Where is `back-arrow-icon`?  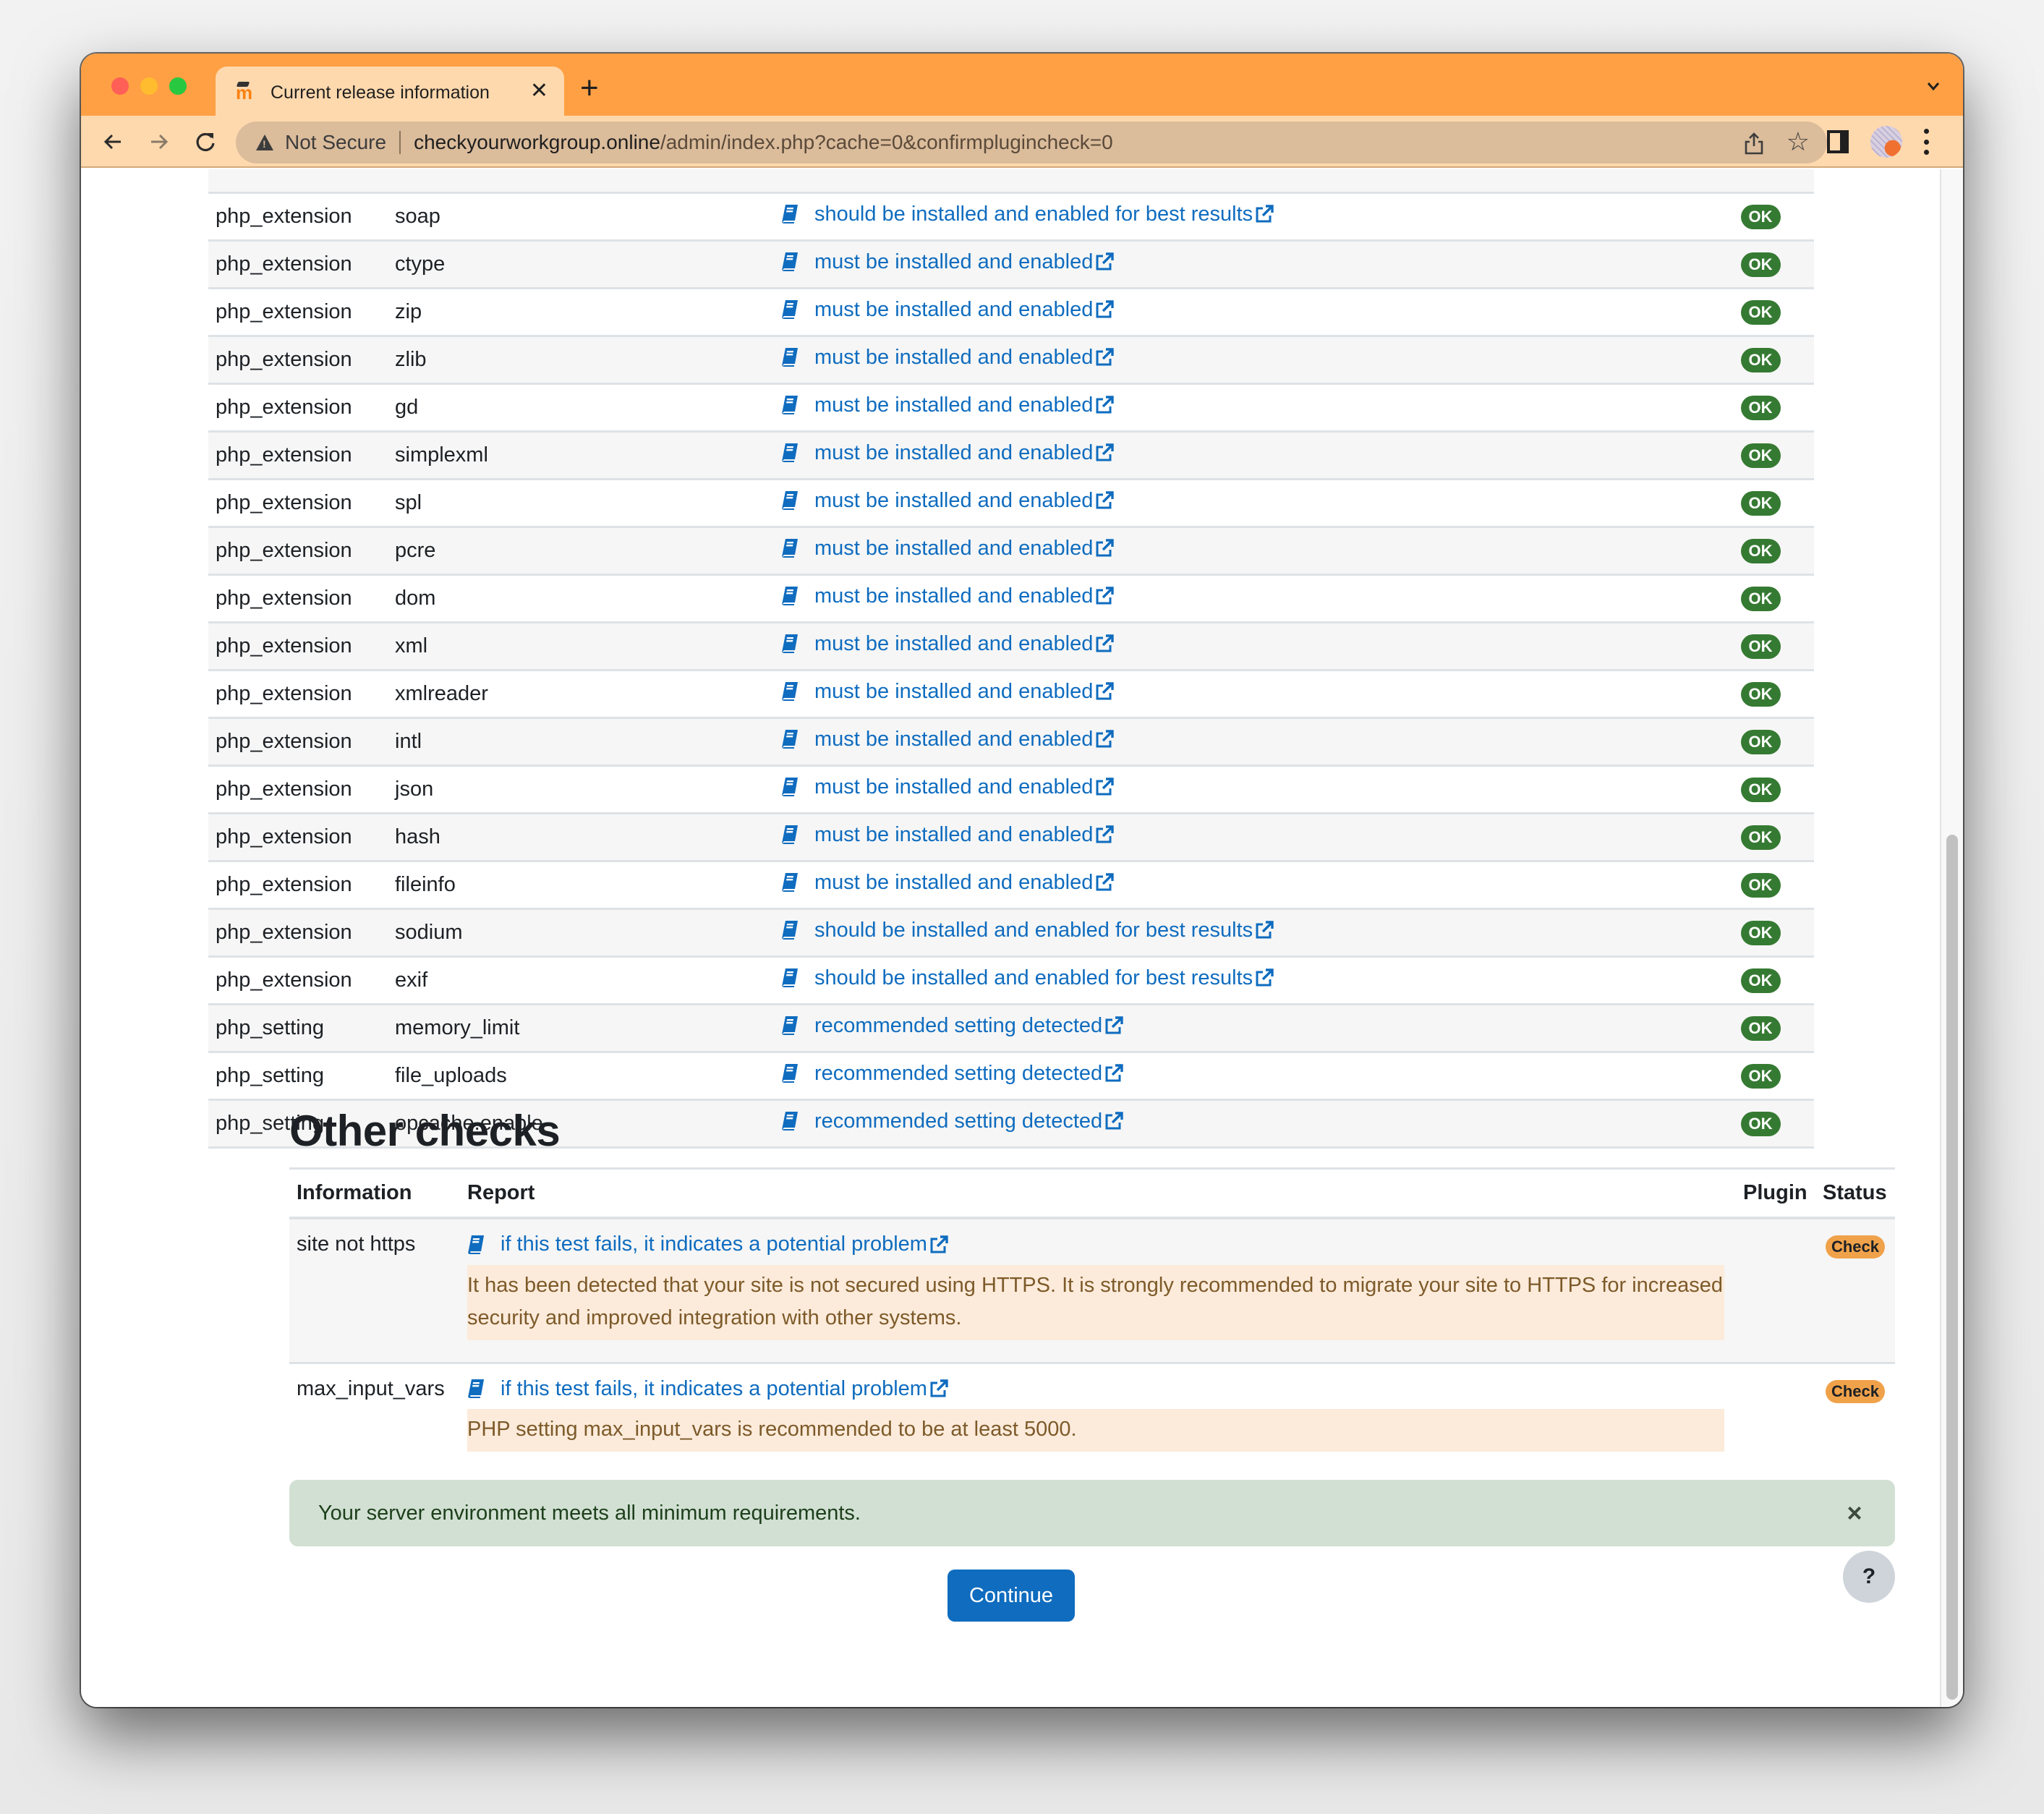 back-arrow-icon is located at coordinates (113, 142).